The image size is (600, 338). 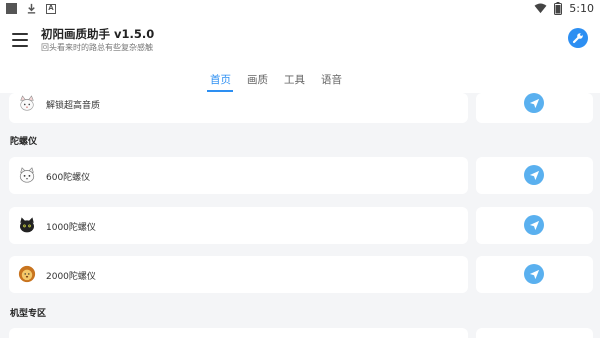 I want to click on status-bar-right: 5:10, so click(x=564, y=8).